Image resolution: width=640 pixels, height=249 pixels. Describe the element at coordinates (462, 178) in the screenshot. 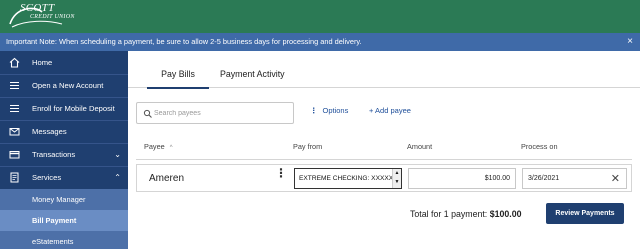

I see `amount-field: $100.00` at that location.